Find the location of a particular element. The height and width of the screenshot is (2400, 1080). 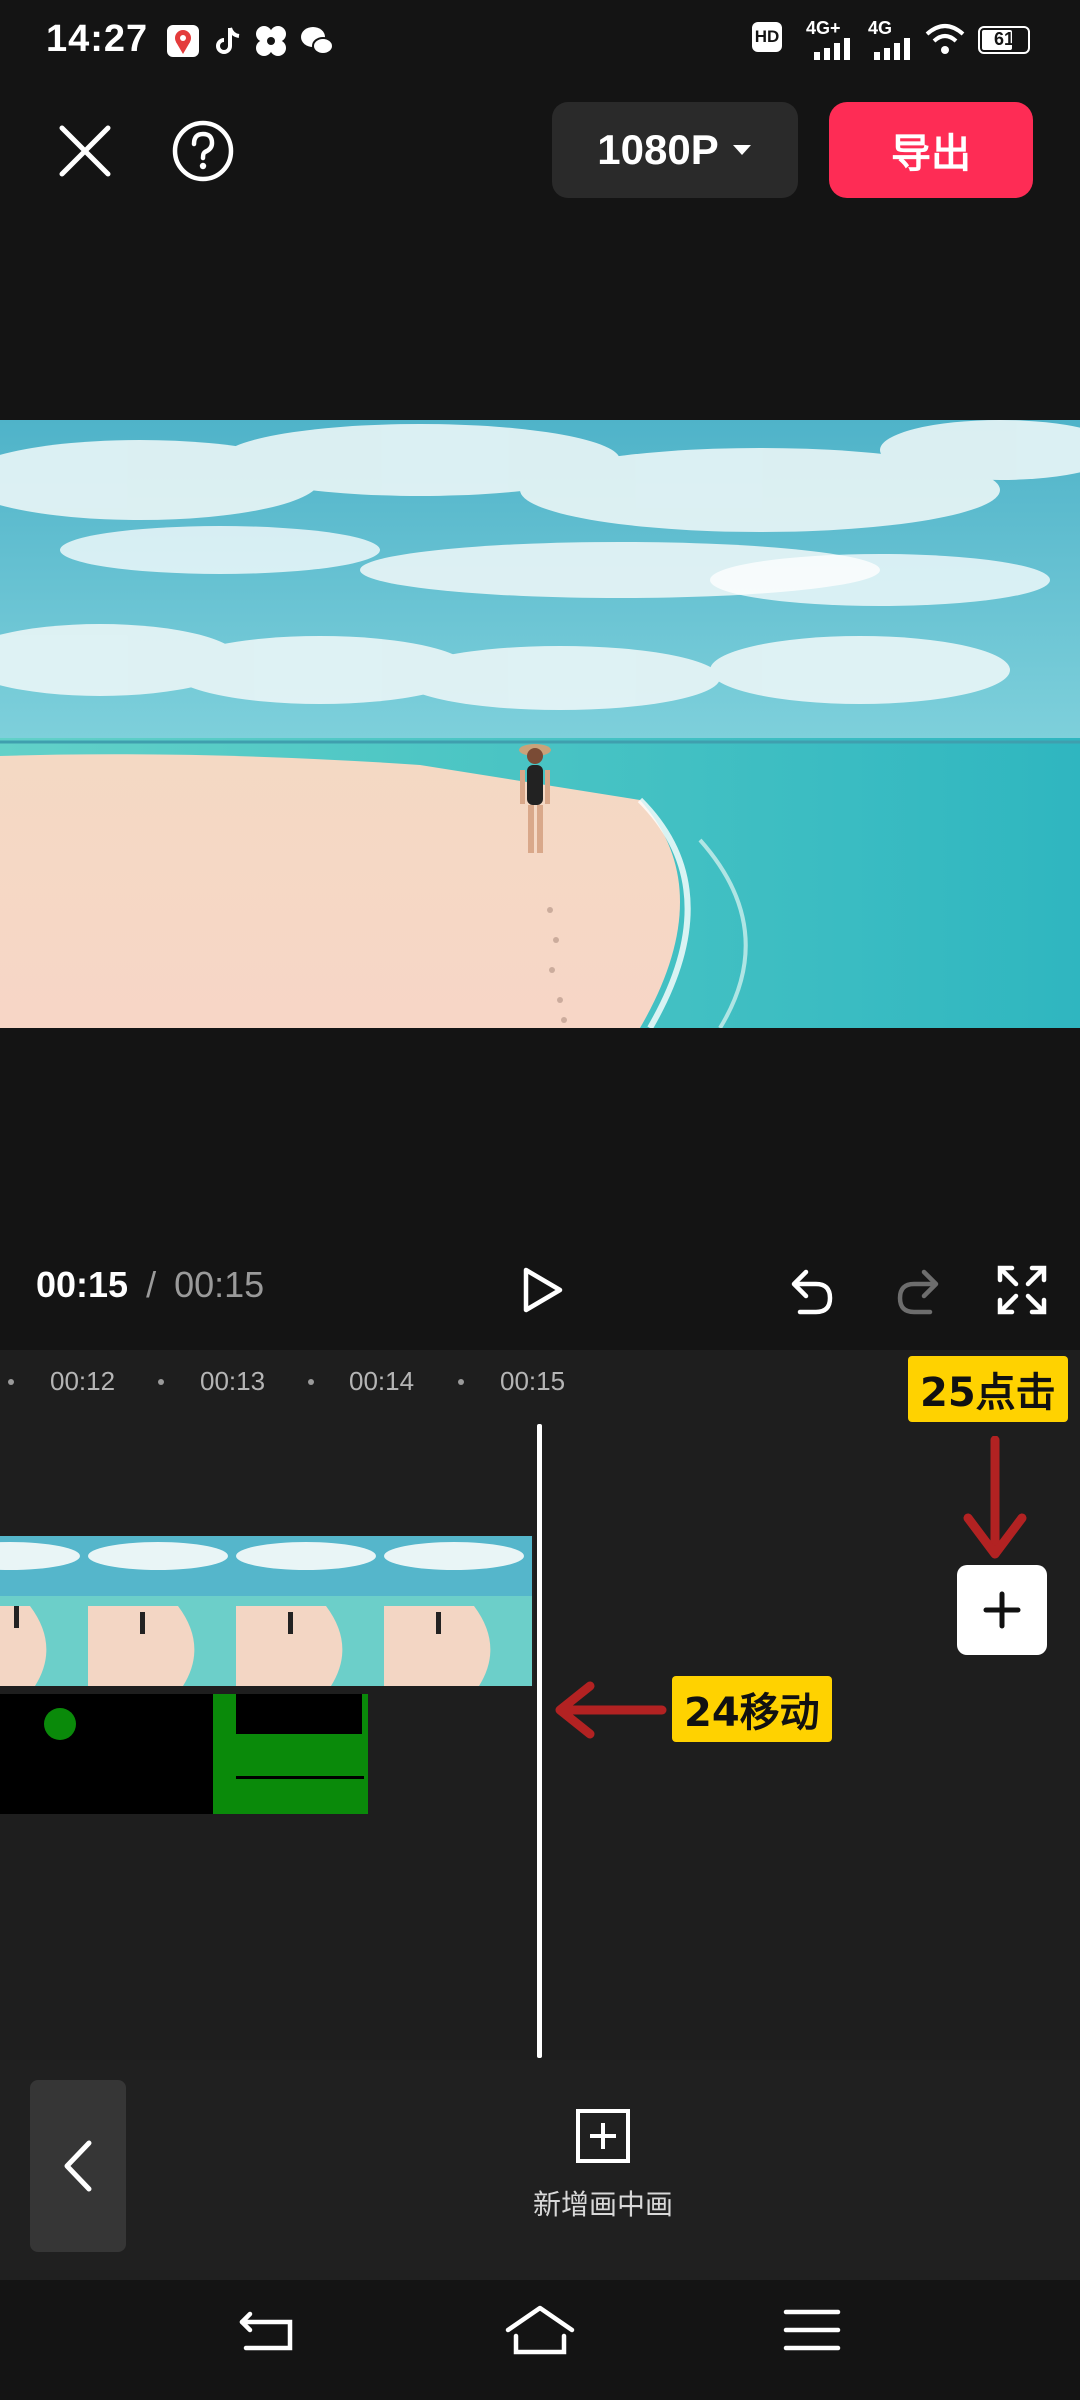

wechat-icon is located at coordinates (317, 41).